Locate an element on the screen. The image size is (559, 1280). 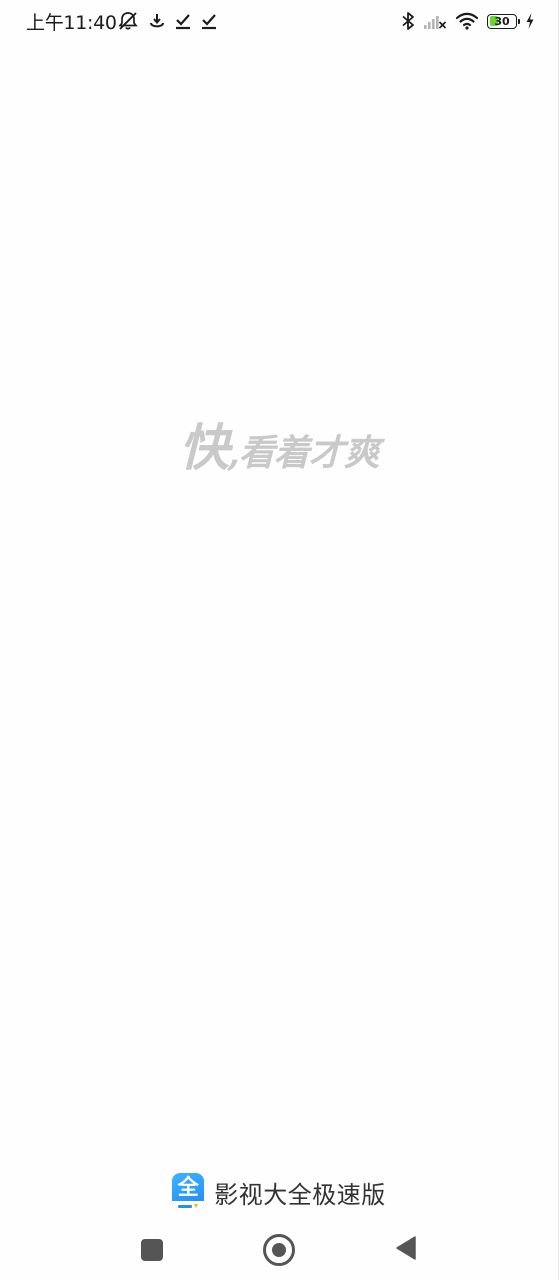
app-logo-icon: 全 is located at coordinates (188, 1192).